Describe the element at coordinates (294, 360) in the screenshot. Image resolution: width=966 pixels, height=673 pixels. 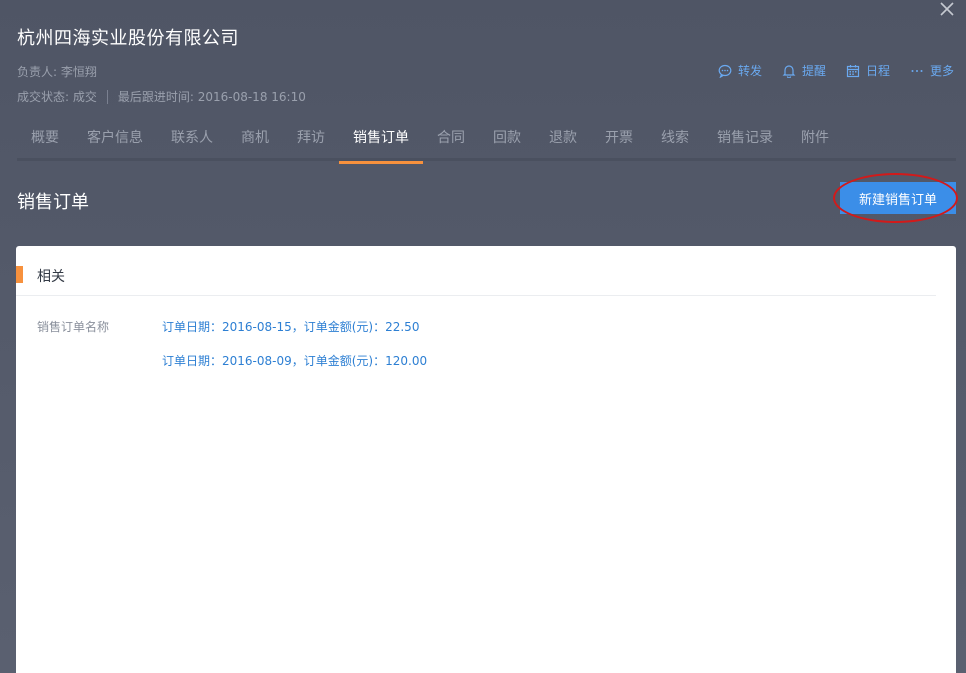
I see `order-link: 订单日期：2016-08-09，订单金额(元)：120.00` at that location.